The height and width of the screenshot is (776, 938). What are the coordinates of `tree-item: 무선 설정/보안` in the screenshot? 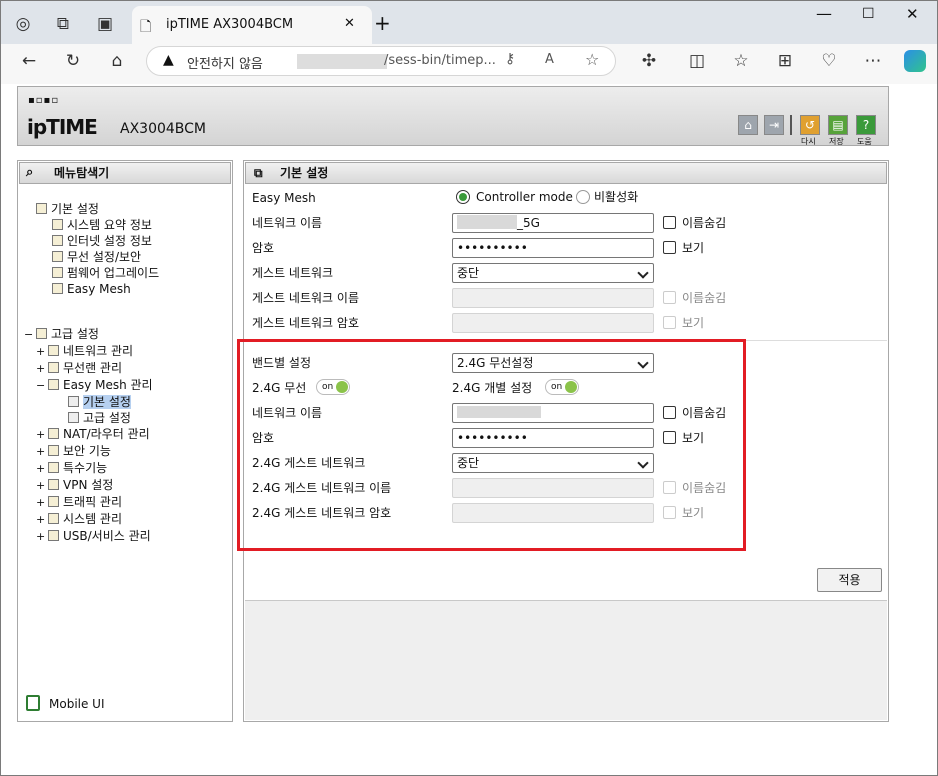 It's located at (97, 257).